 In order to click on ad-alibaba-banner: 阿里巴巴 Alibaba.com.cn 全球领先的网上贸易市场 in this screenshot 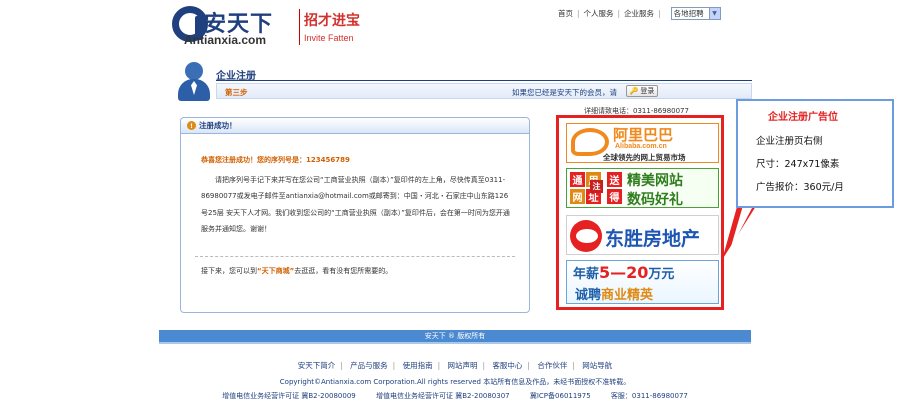, I will do `click(642, 143)`.